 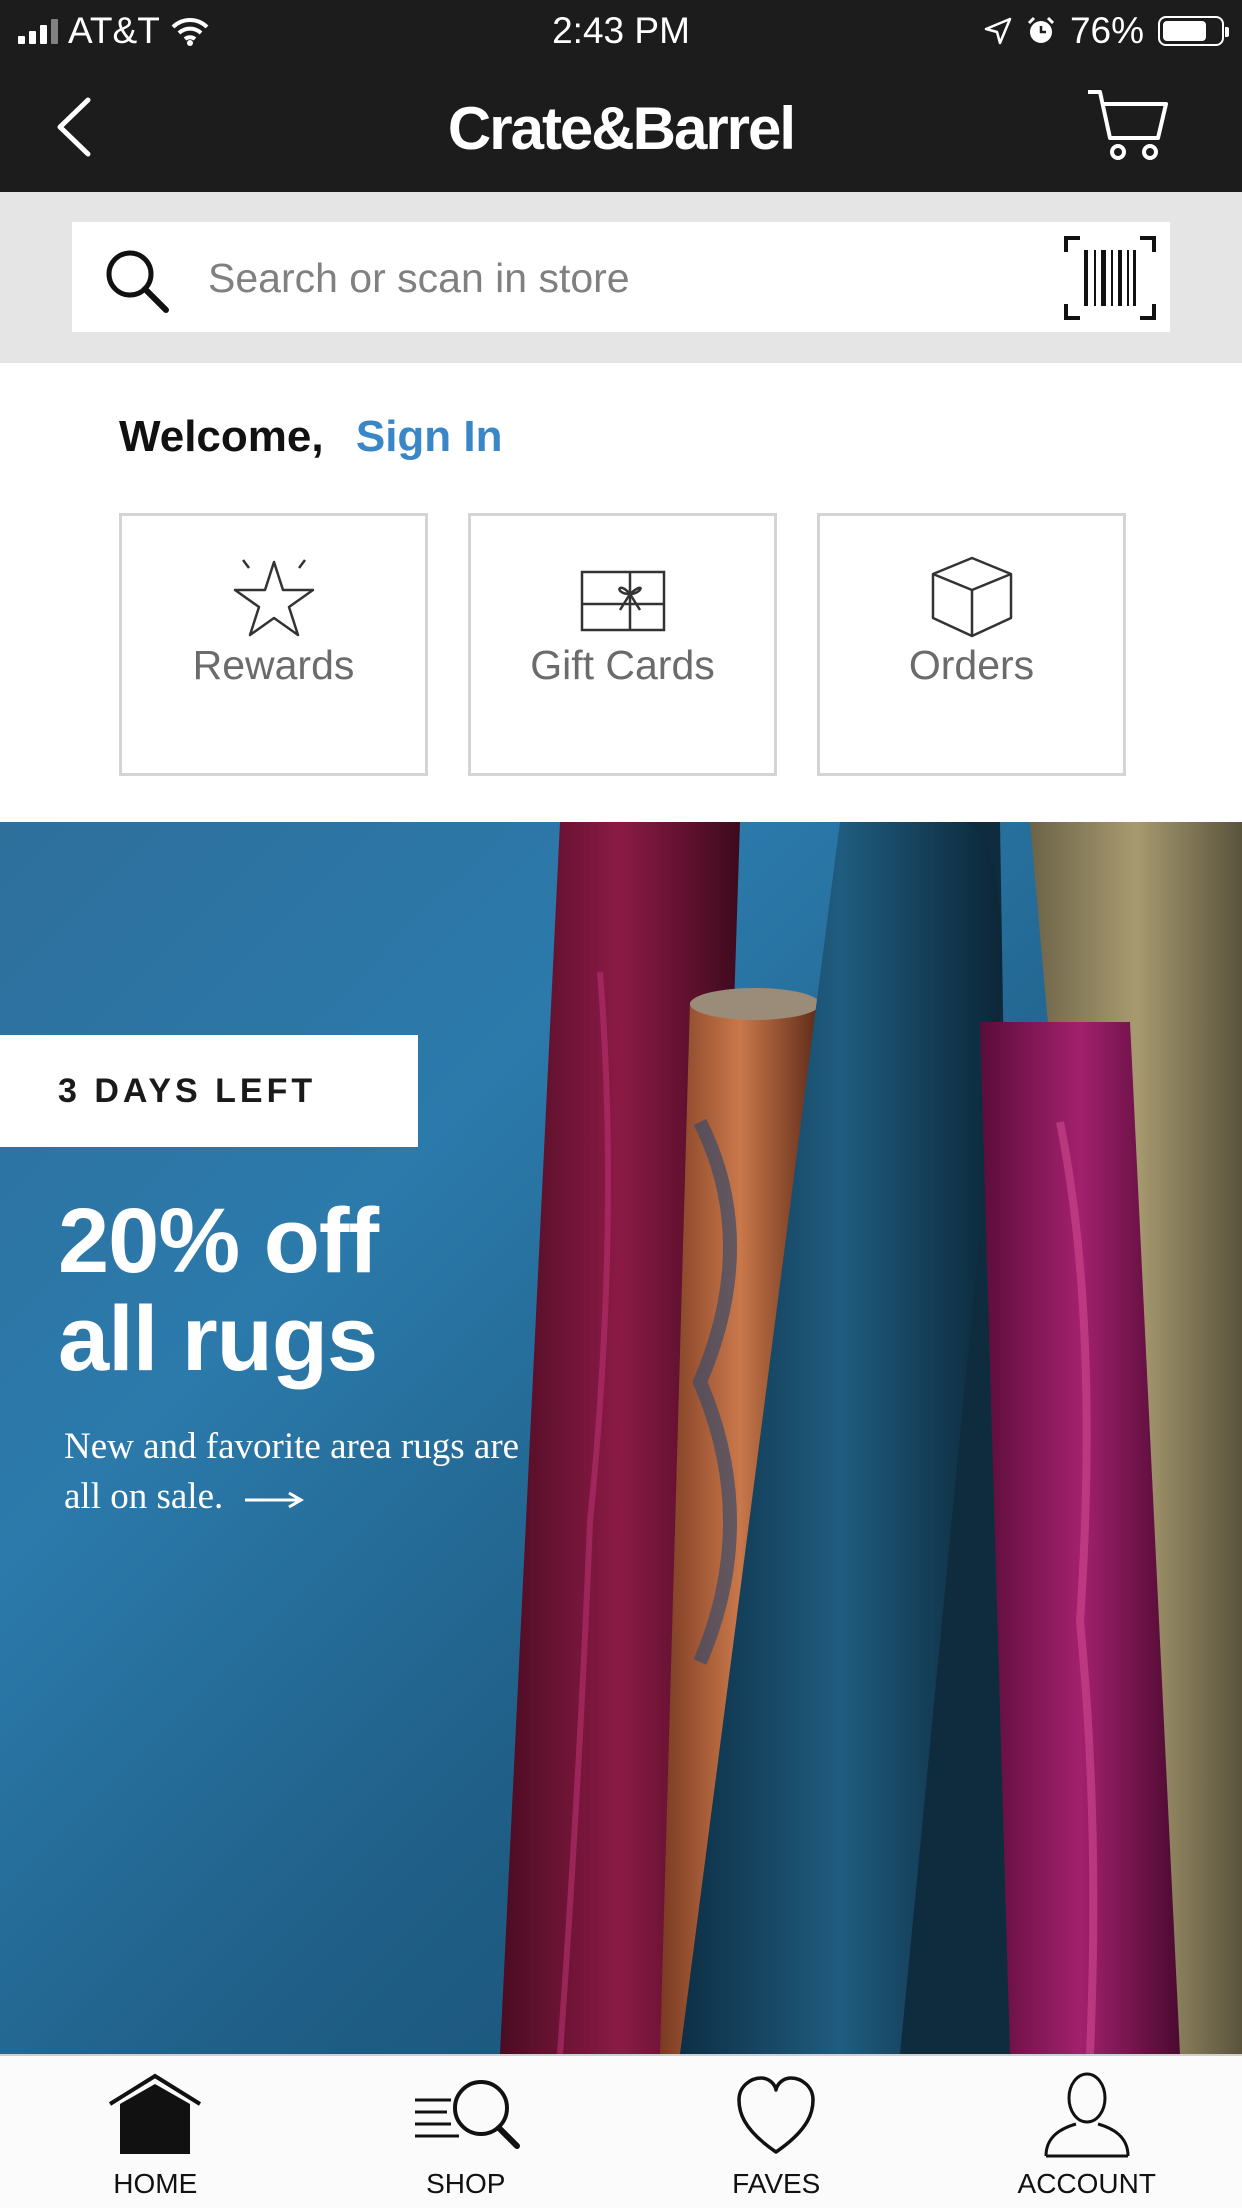 What do you see at coordinates (466, 2183) in the screenshot?
I see `tab-shop-label: SHOP` at bounding box center [466, 2183].